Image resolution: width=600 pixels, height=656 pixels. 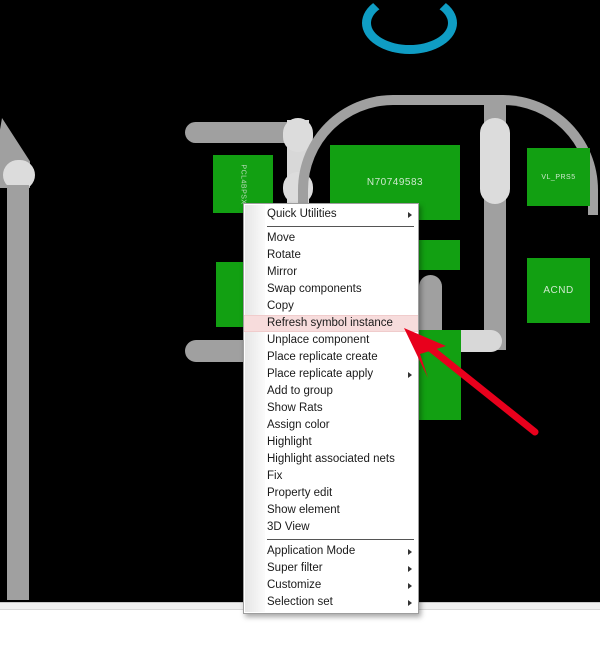 What do you see at coordinates (280, 306) in the screenshot?
I see `menu-item-label: Copy` at bounding box center [280, 306].